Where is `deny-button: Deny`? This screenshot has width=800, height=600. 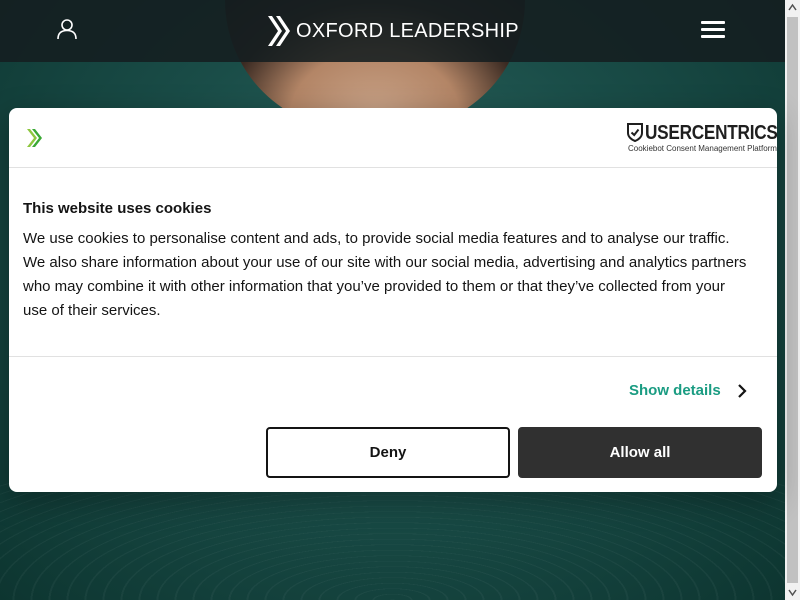 deny-button: Deny is located at coordinates (388, 452).